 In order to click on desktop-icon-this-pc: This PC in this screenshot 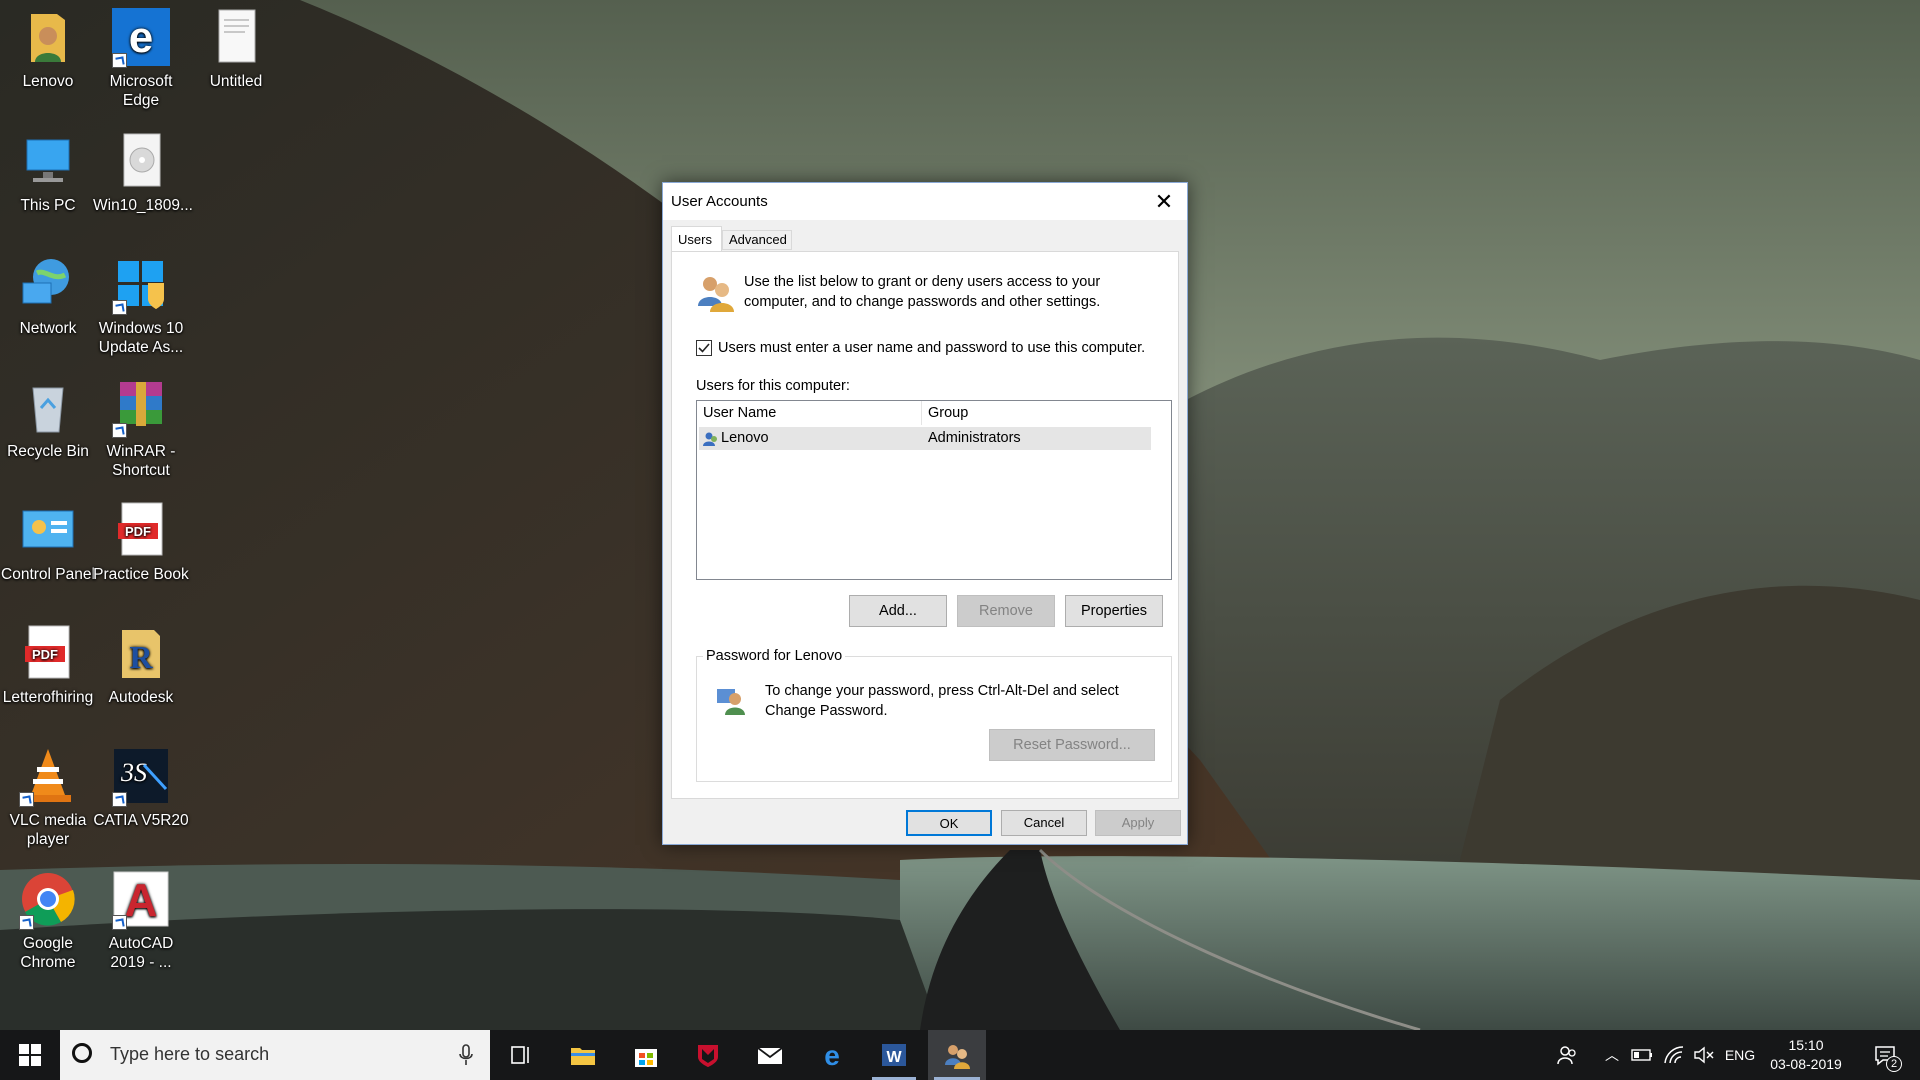, I will do `click(48, 172)`.